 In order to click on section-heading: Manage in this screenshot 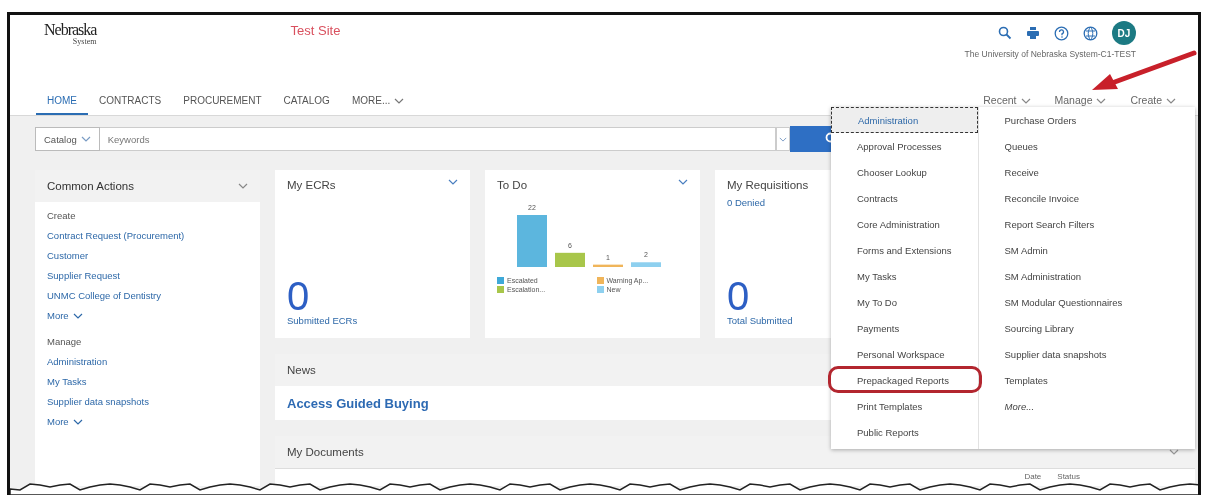, I will do `click(65, 342)`.